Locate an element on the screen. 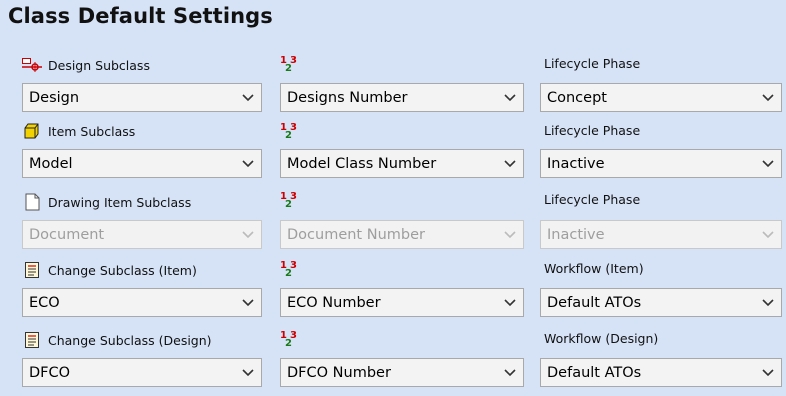 This screenshot has height=396, width=786. subclass-label: Change Subclass (Item) is located at coordinates (122, 270).